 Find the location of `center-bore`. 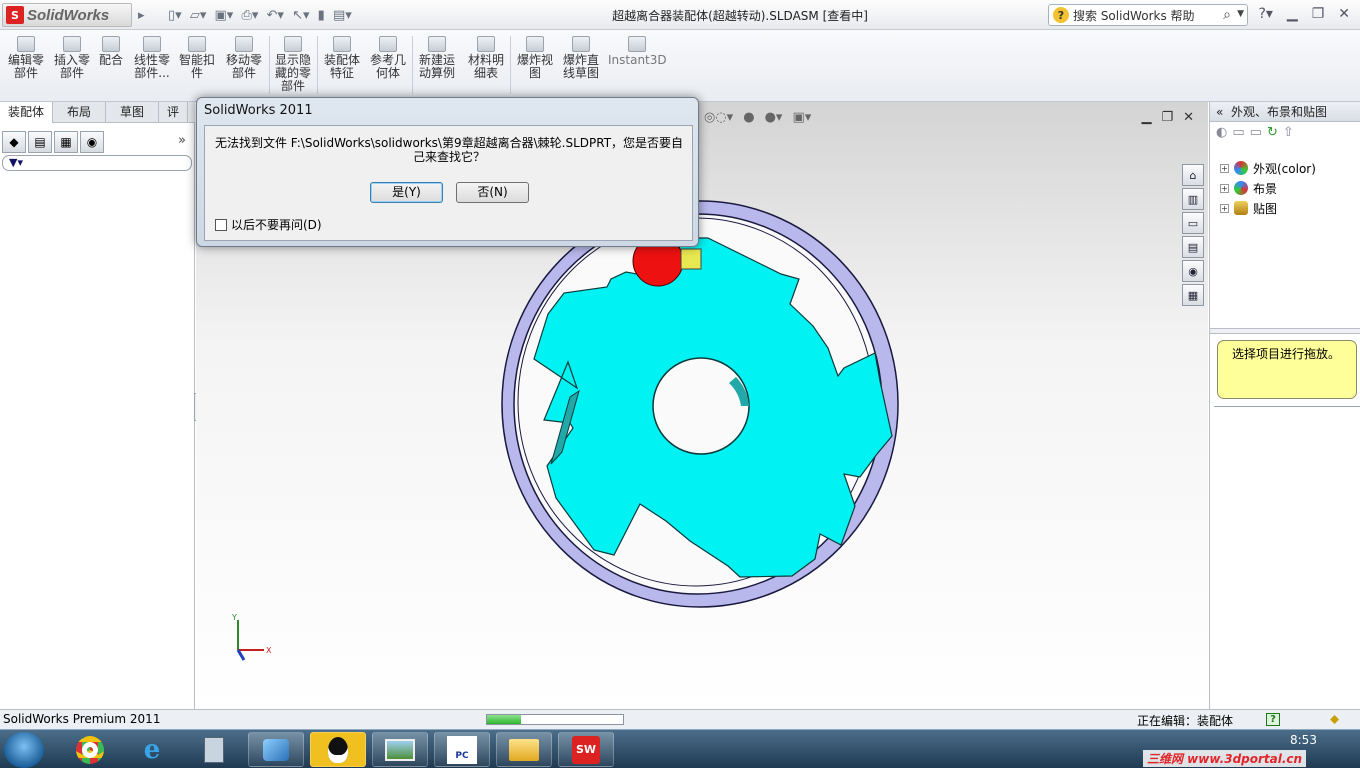

center-bore is located at coordinates (701, 406).